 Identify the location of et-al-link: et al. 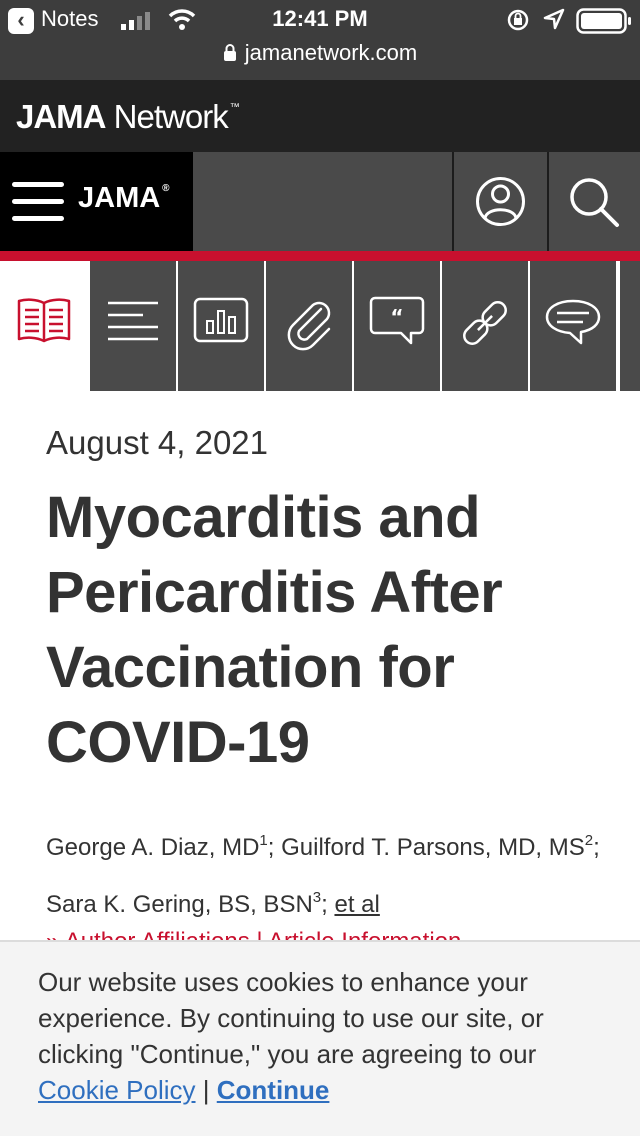
(356, 904).